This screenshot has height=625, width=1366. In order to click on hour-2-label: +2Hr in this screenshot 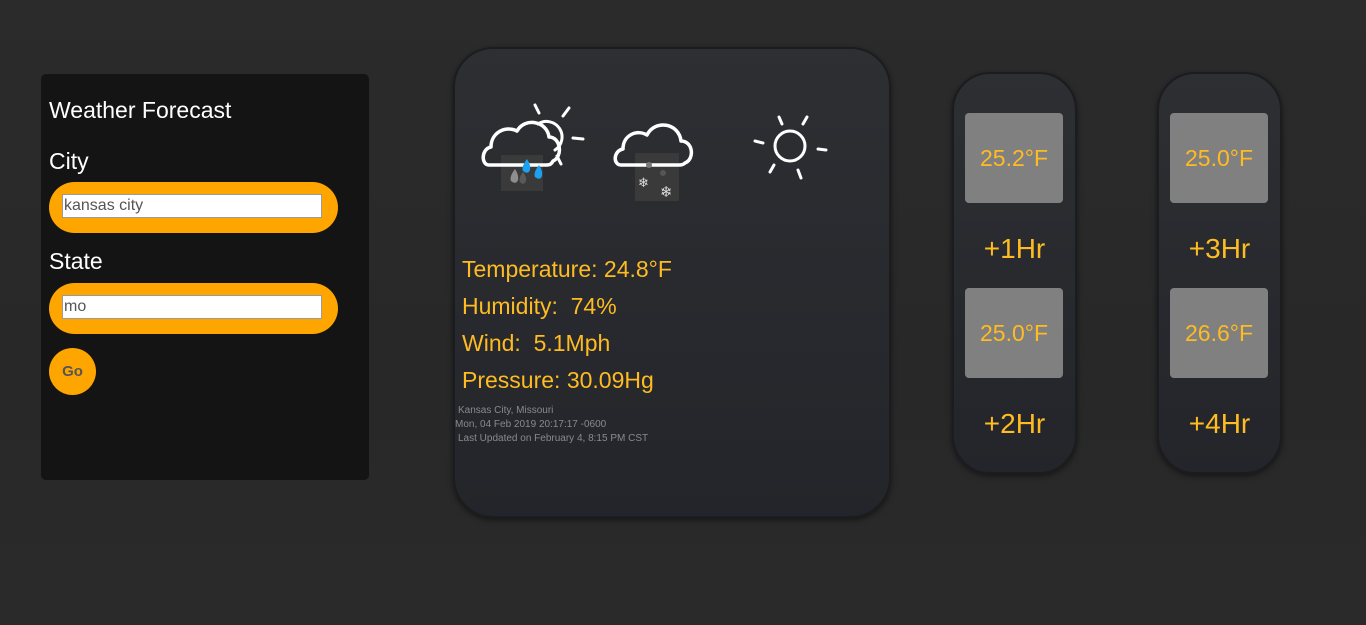, I will do `click(1014, 423)`.